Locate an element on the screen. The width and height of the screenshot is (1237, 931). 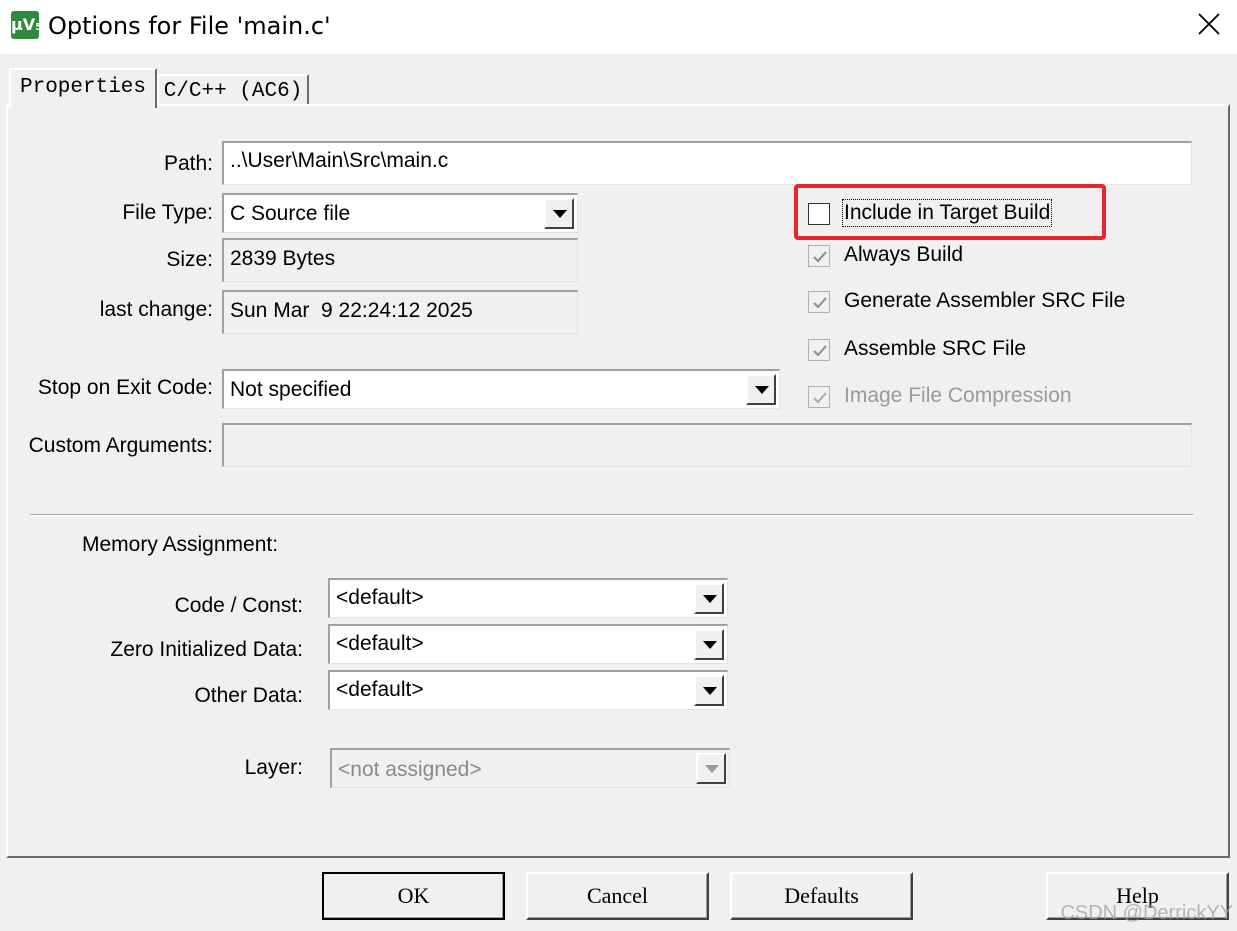
code-const-value: <default> is located at coordinates (380, 597).